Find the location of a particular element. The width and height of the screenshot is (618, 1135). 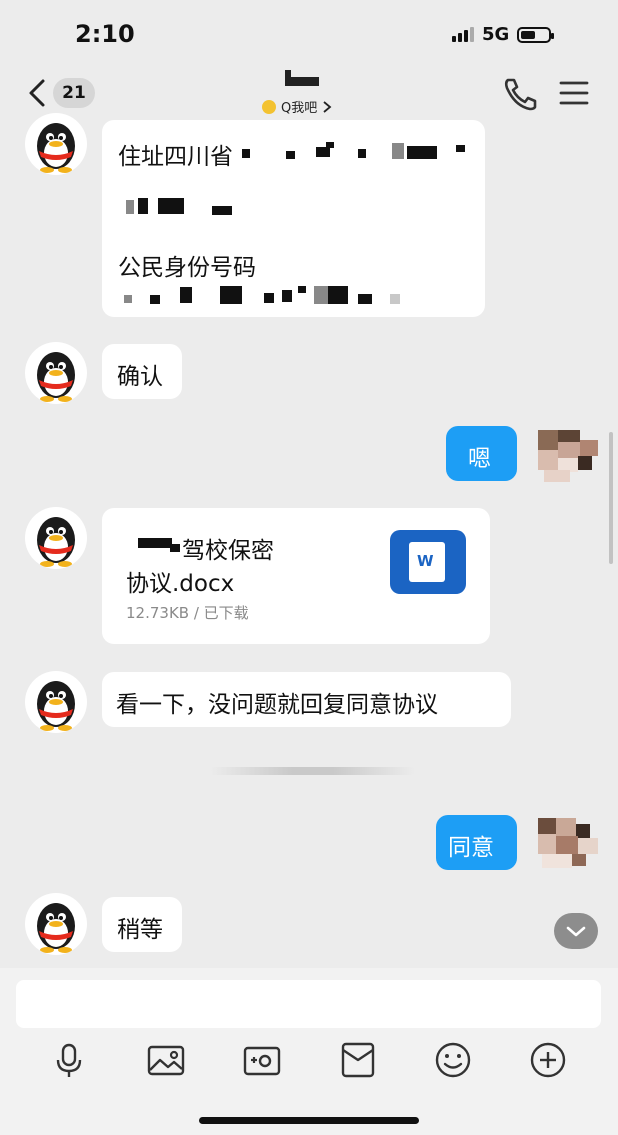

phone-call-button is located at coordinates (520, 93).